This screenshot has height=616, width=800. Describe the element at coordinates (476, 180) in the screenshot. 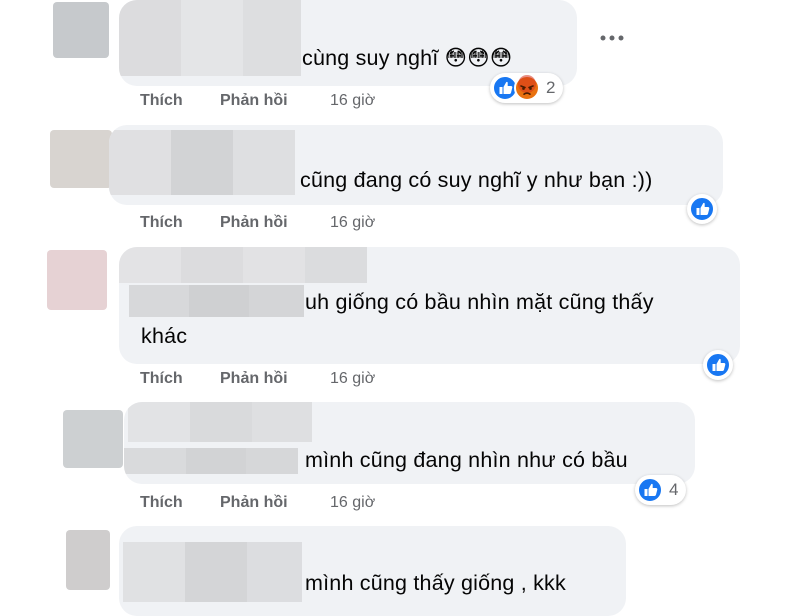

I see `comment-text: cũng đang có suy nghĩ y như bạn :))` at that location.